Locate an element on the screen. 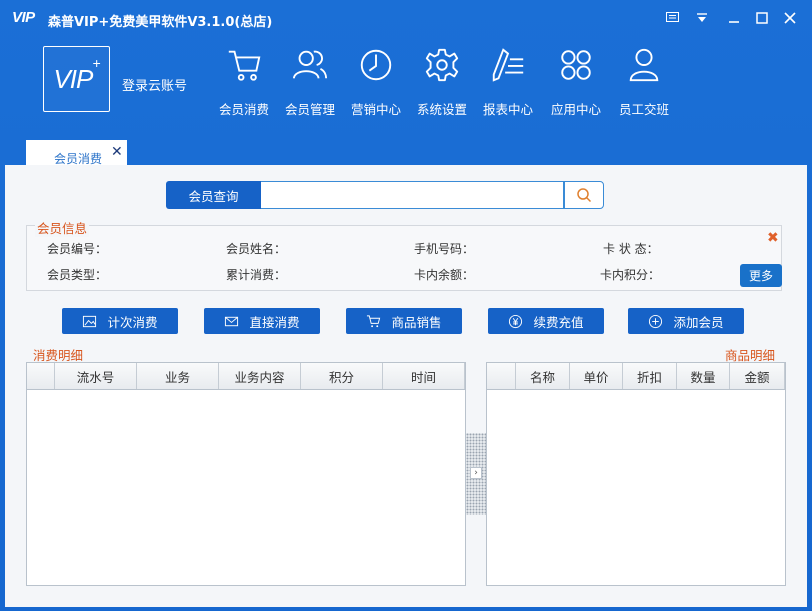 The width and height of the screenshot is (812, 611). column-header: 名称 is located at coordinates (543, 376).